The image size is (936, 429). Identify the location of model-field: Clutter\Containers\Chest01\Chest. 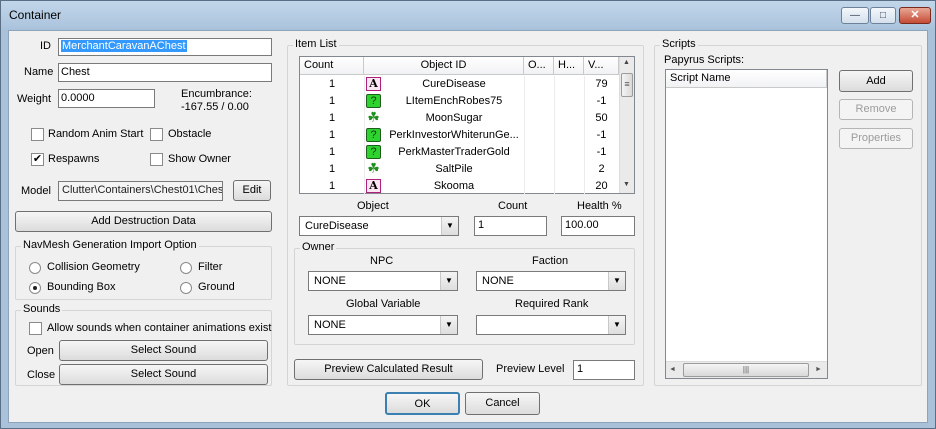
(140, 191).